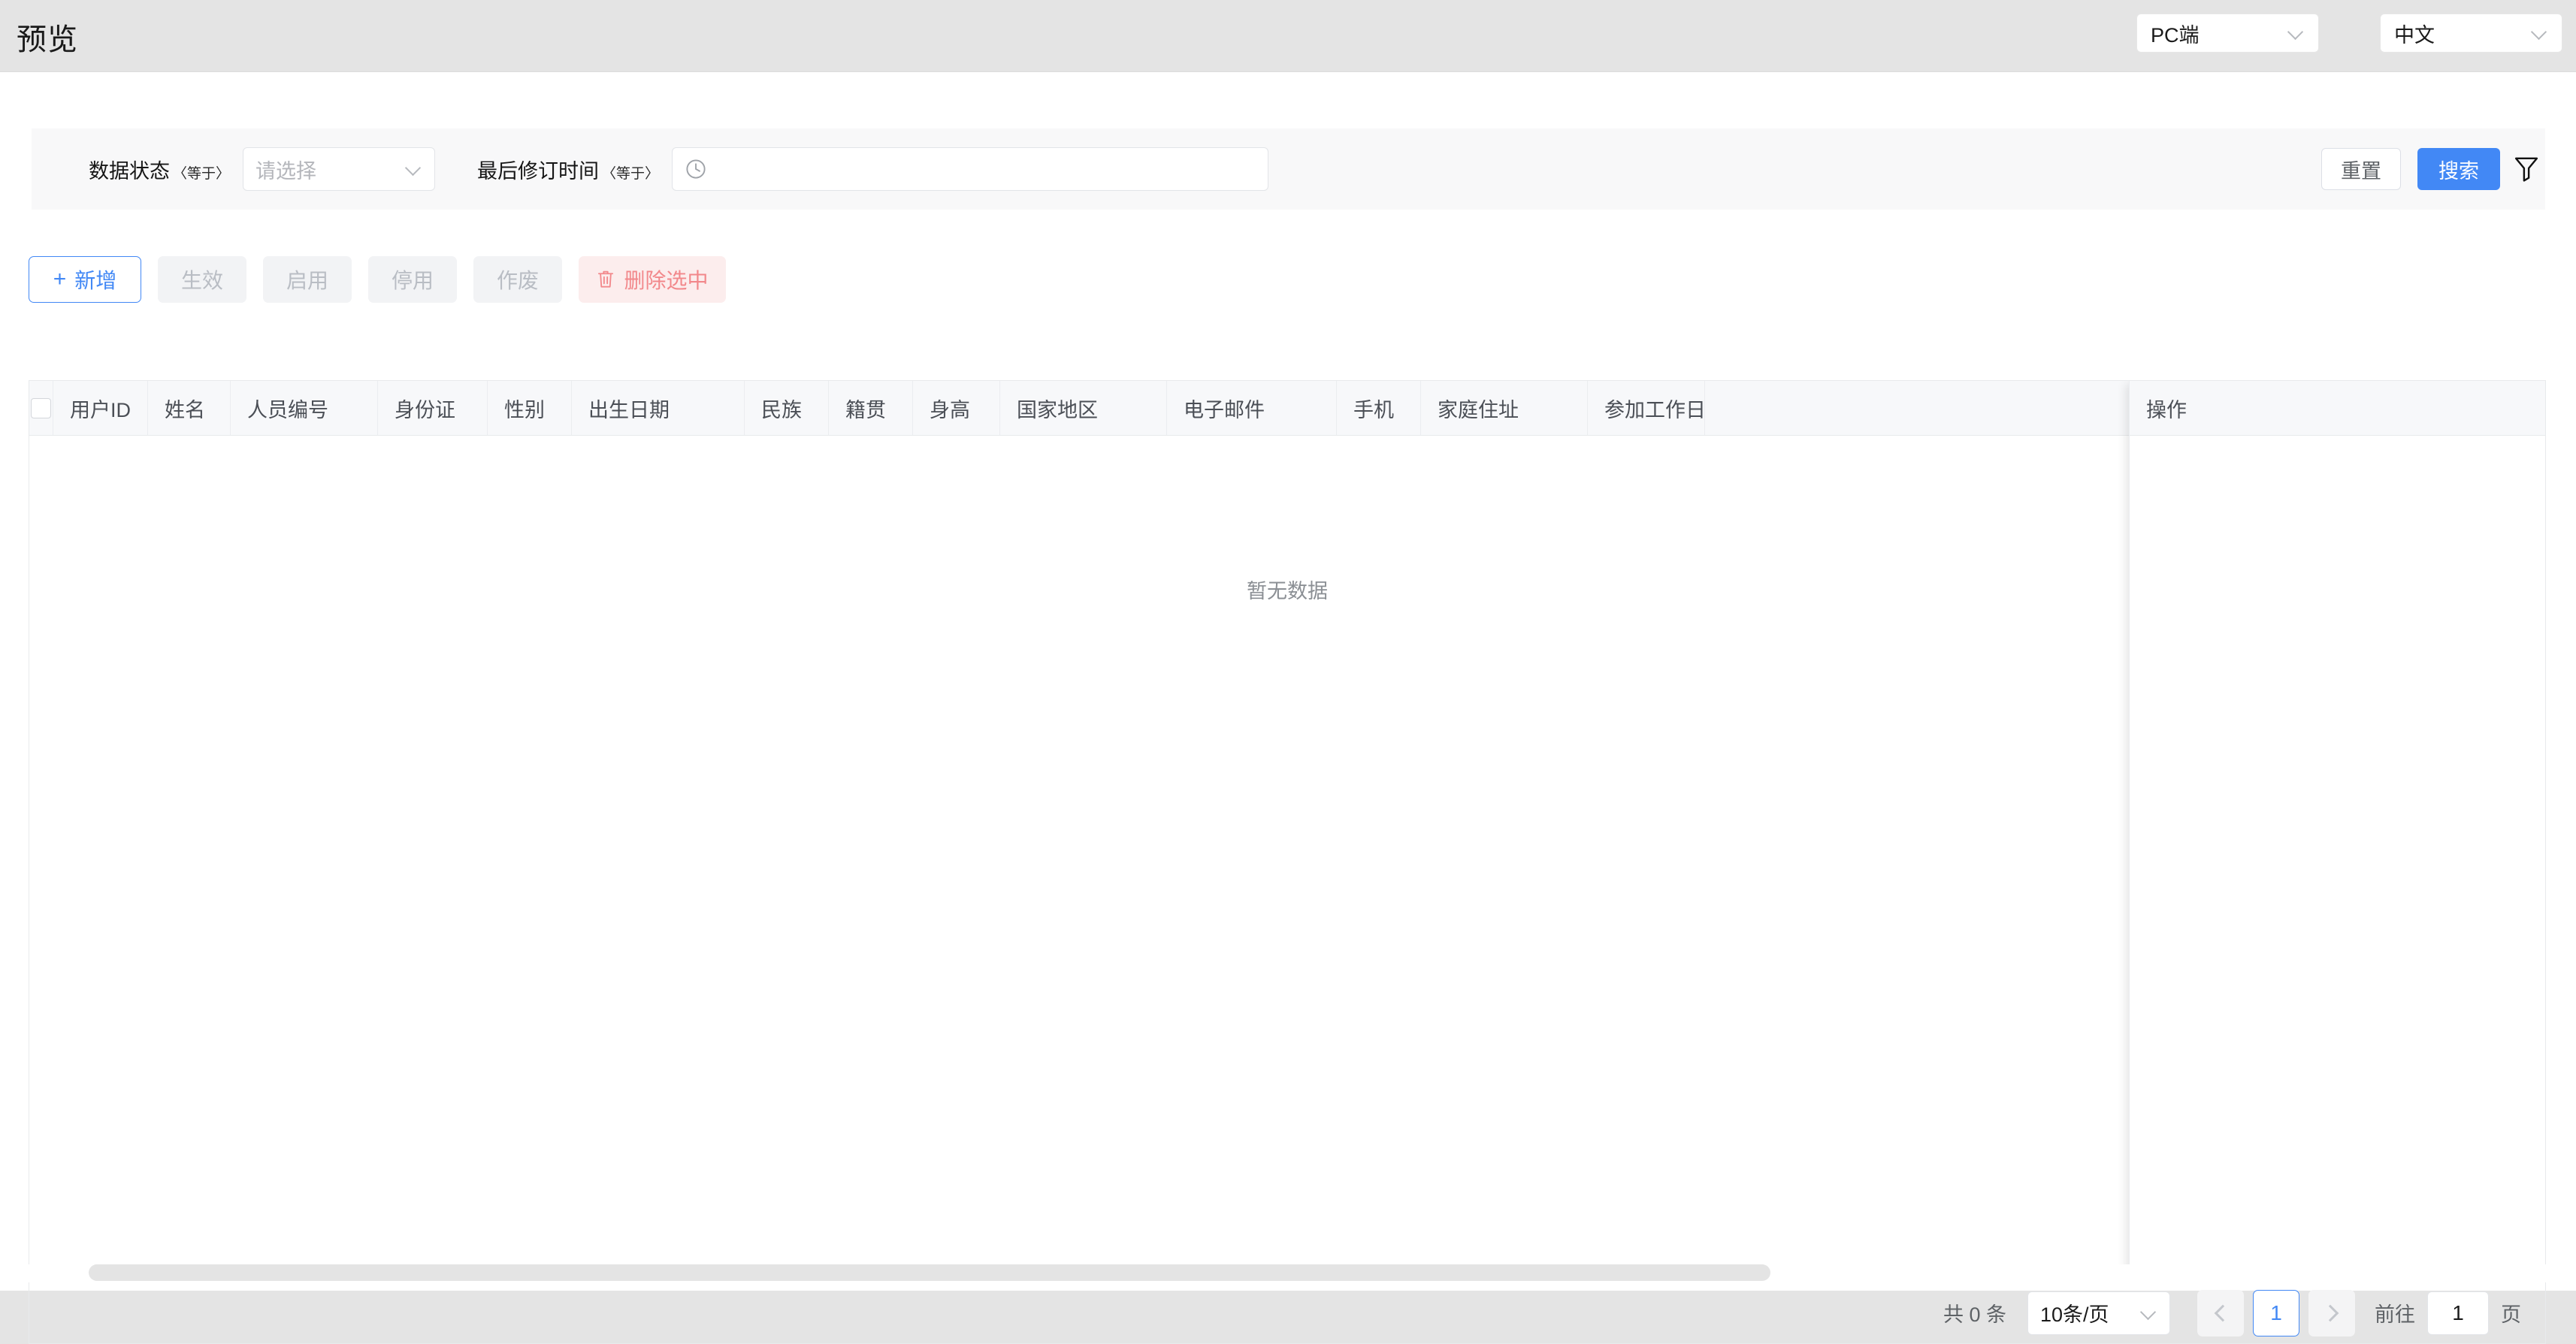 This screenshot has height=1344, width=2576. I want to click on status-select-input: 请选择, so click(339, 169).